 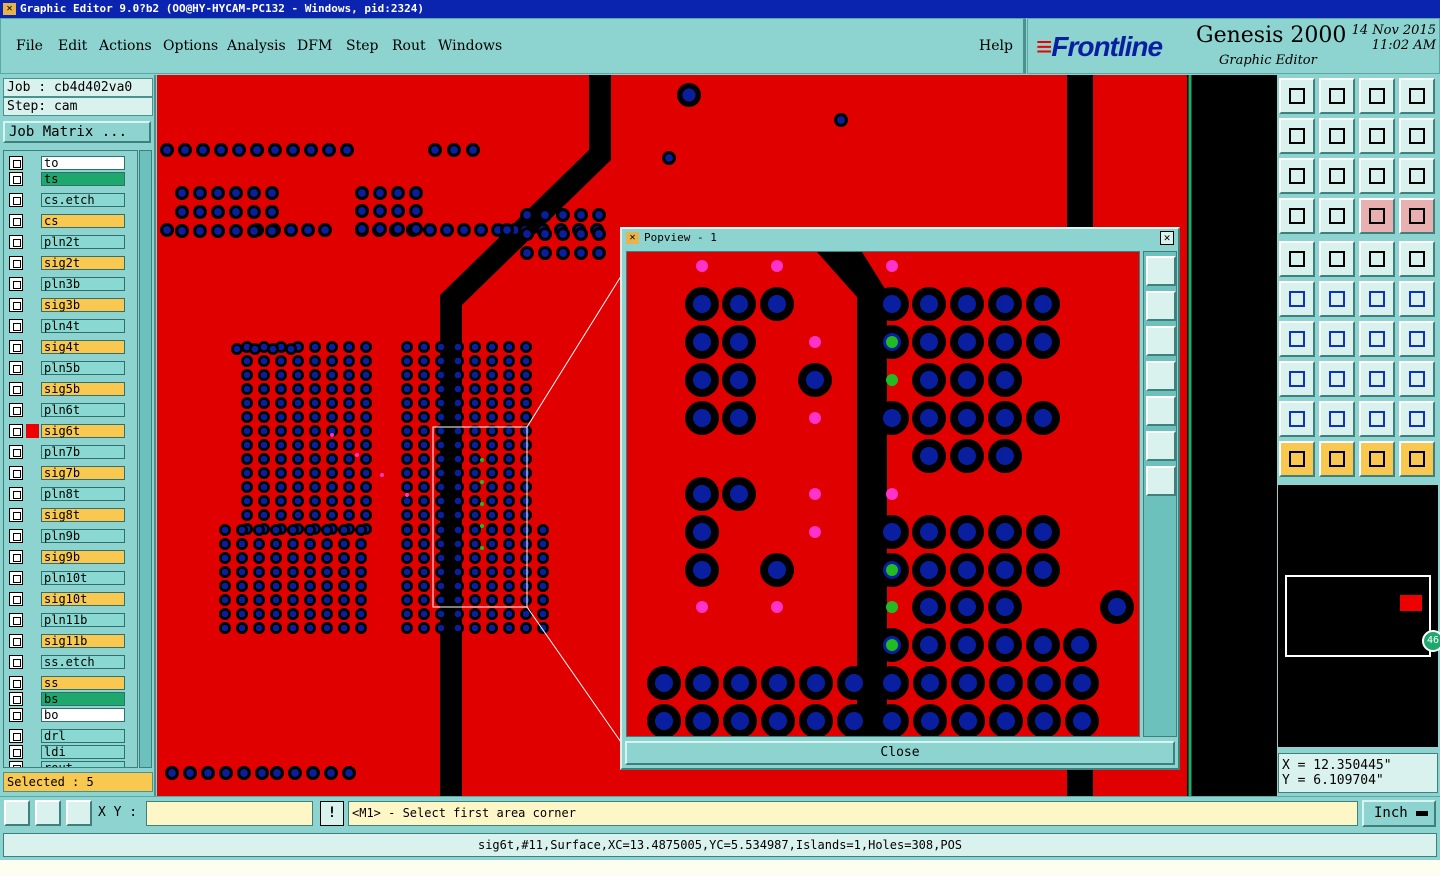 I want to click on layer-row-ts: ts, so click(x=71, y=179).